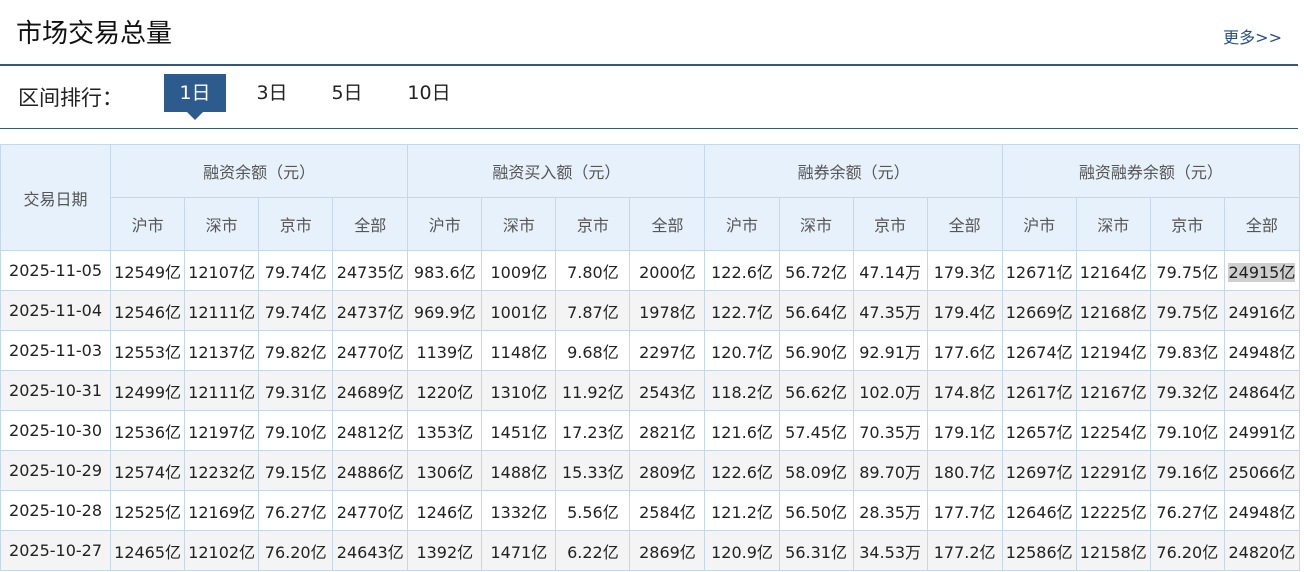  Describe the element at coordinates (222, 510) in the screenshot. I see `value-cell: 12169亿` at that location.